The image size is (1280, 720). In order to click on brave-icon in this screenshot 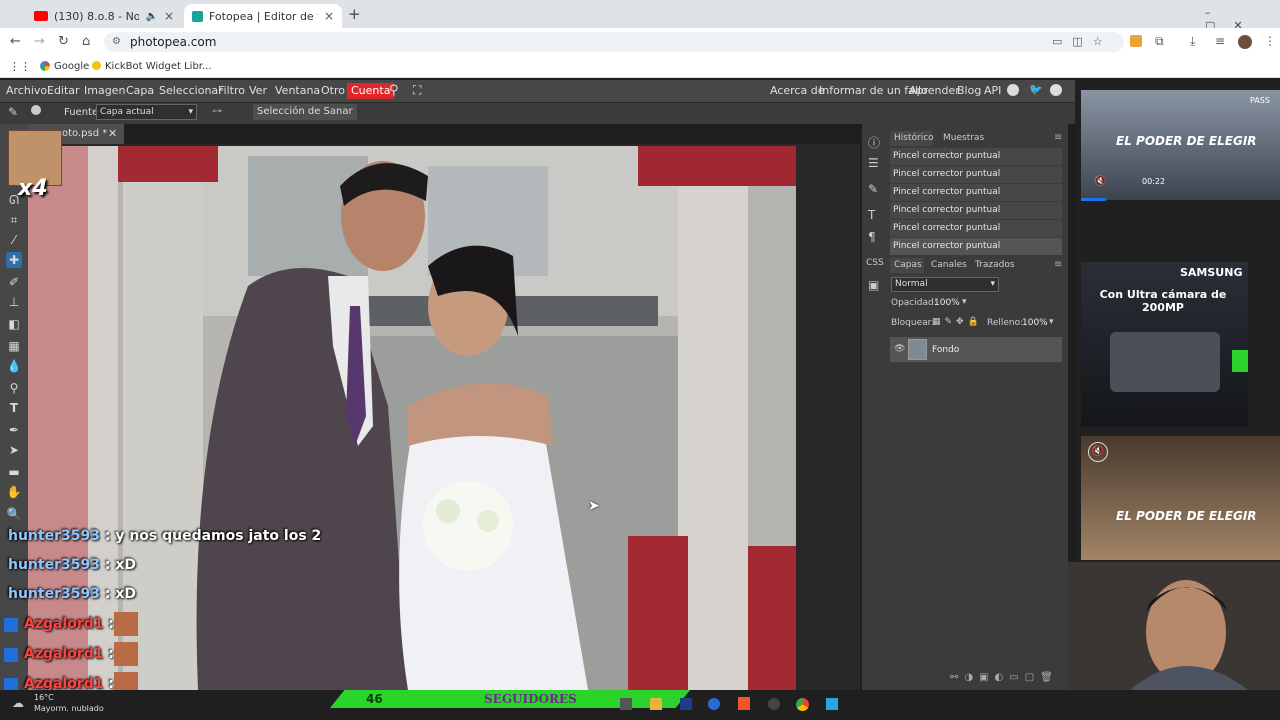, I will do `click(744, 703)`.